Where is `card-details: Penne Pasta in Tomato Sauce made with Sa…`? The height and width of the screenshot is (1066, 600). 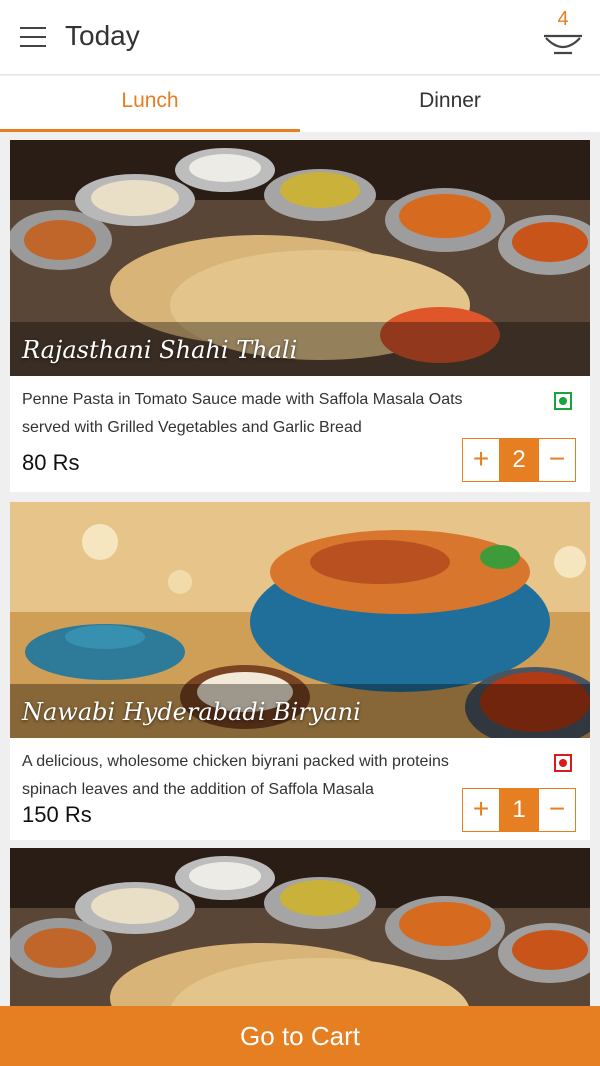
card-details: Penne Pasta in Tomato Sauce made with Sa… is located at coordinates (300, 434).